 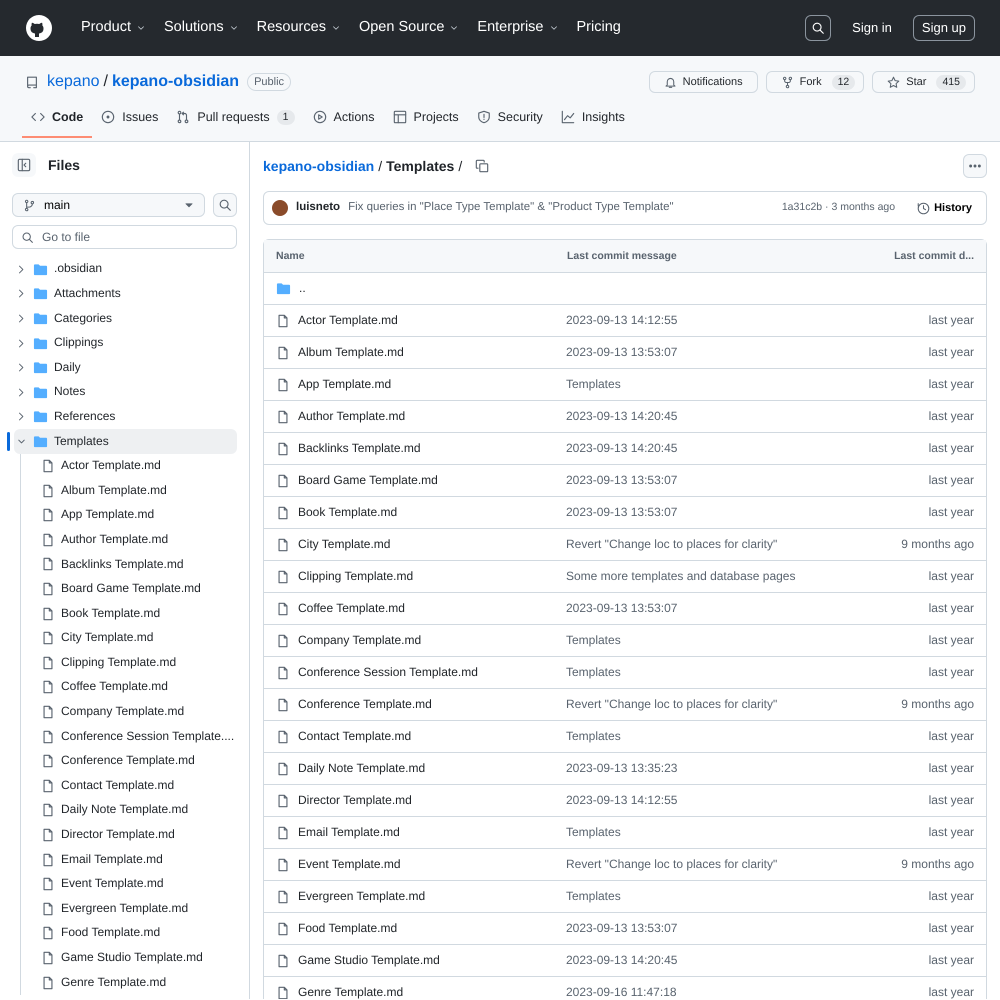 What do you see at coordinates (24, 165) in the screenshot?
I see `panel-toggle-button` at bounding box center [24, 165].